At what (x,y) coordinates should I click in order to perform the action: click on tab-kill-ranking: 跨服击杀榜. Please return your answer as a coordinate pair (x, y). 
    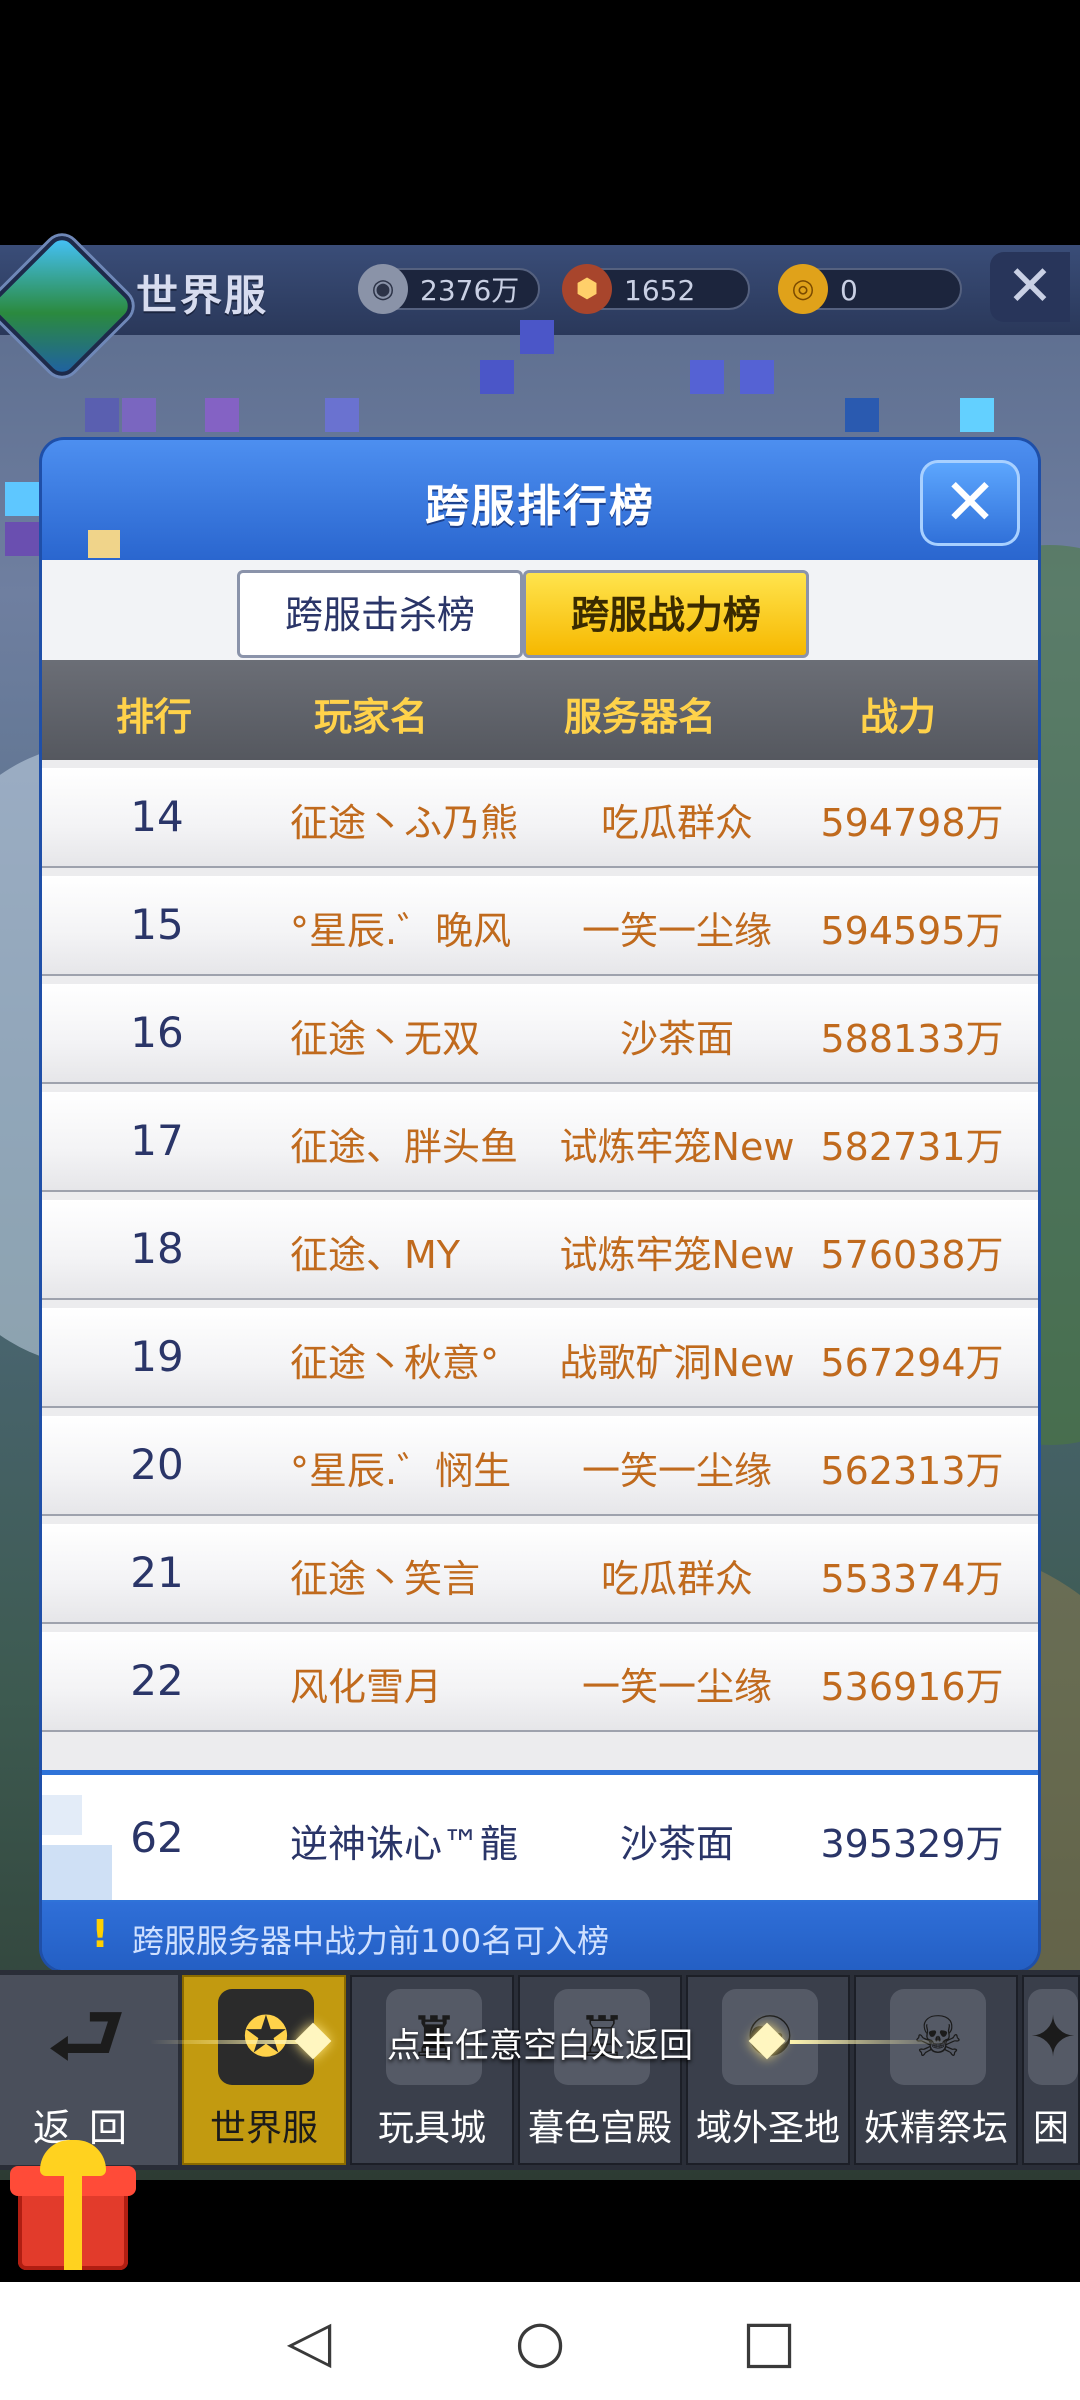
    Looking at the image, I should click on (380, 614).